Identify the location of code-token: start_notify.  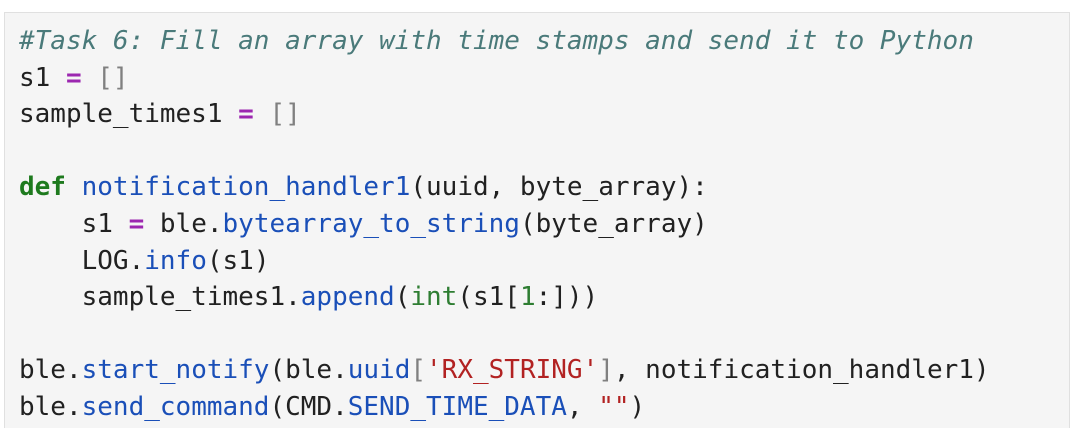
(175, 370).